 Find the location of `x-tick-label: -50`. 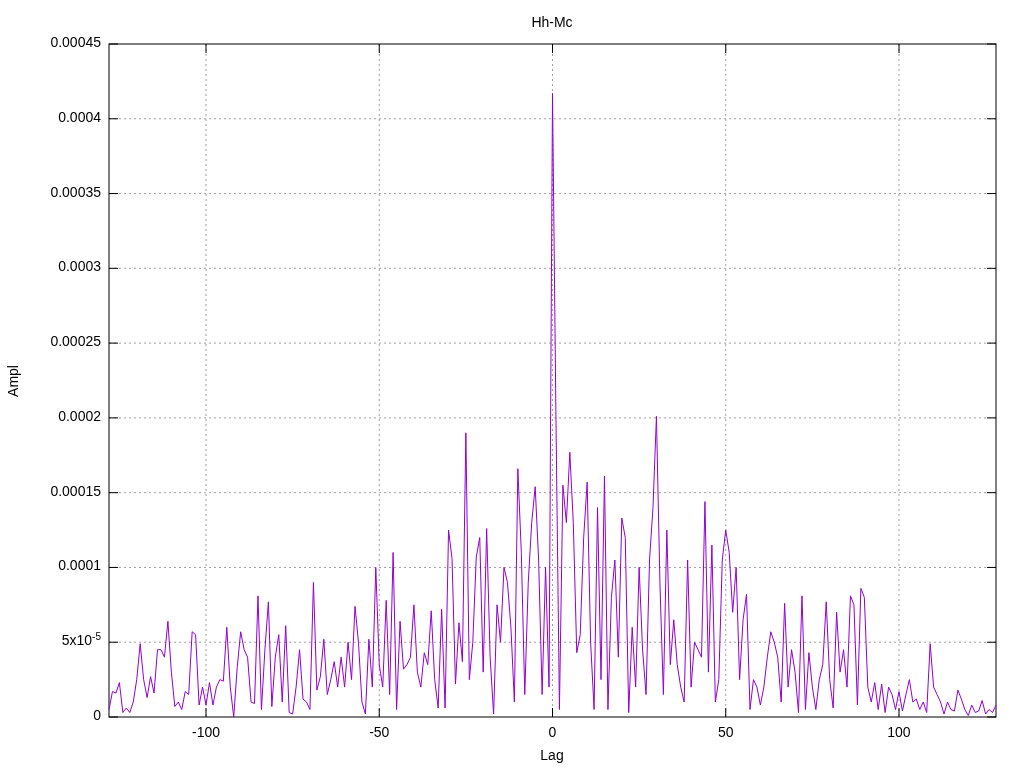

x-tick-label: -50 is located at coordinates (379, 732).